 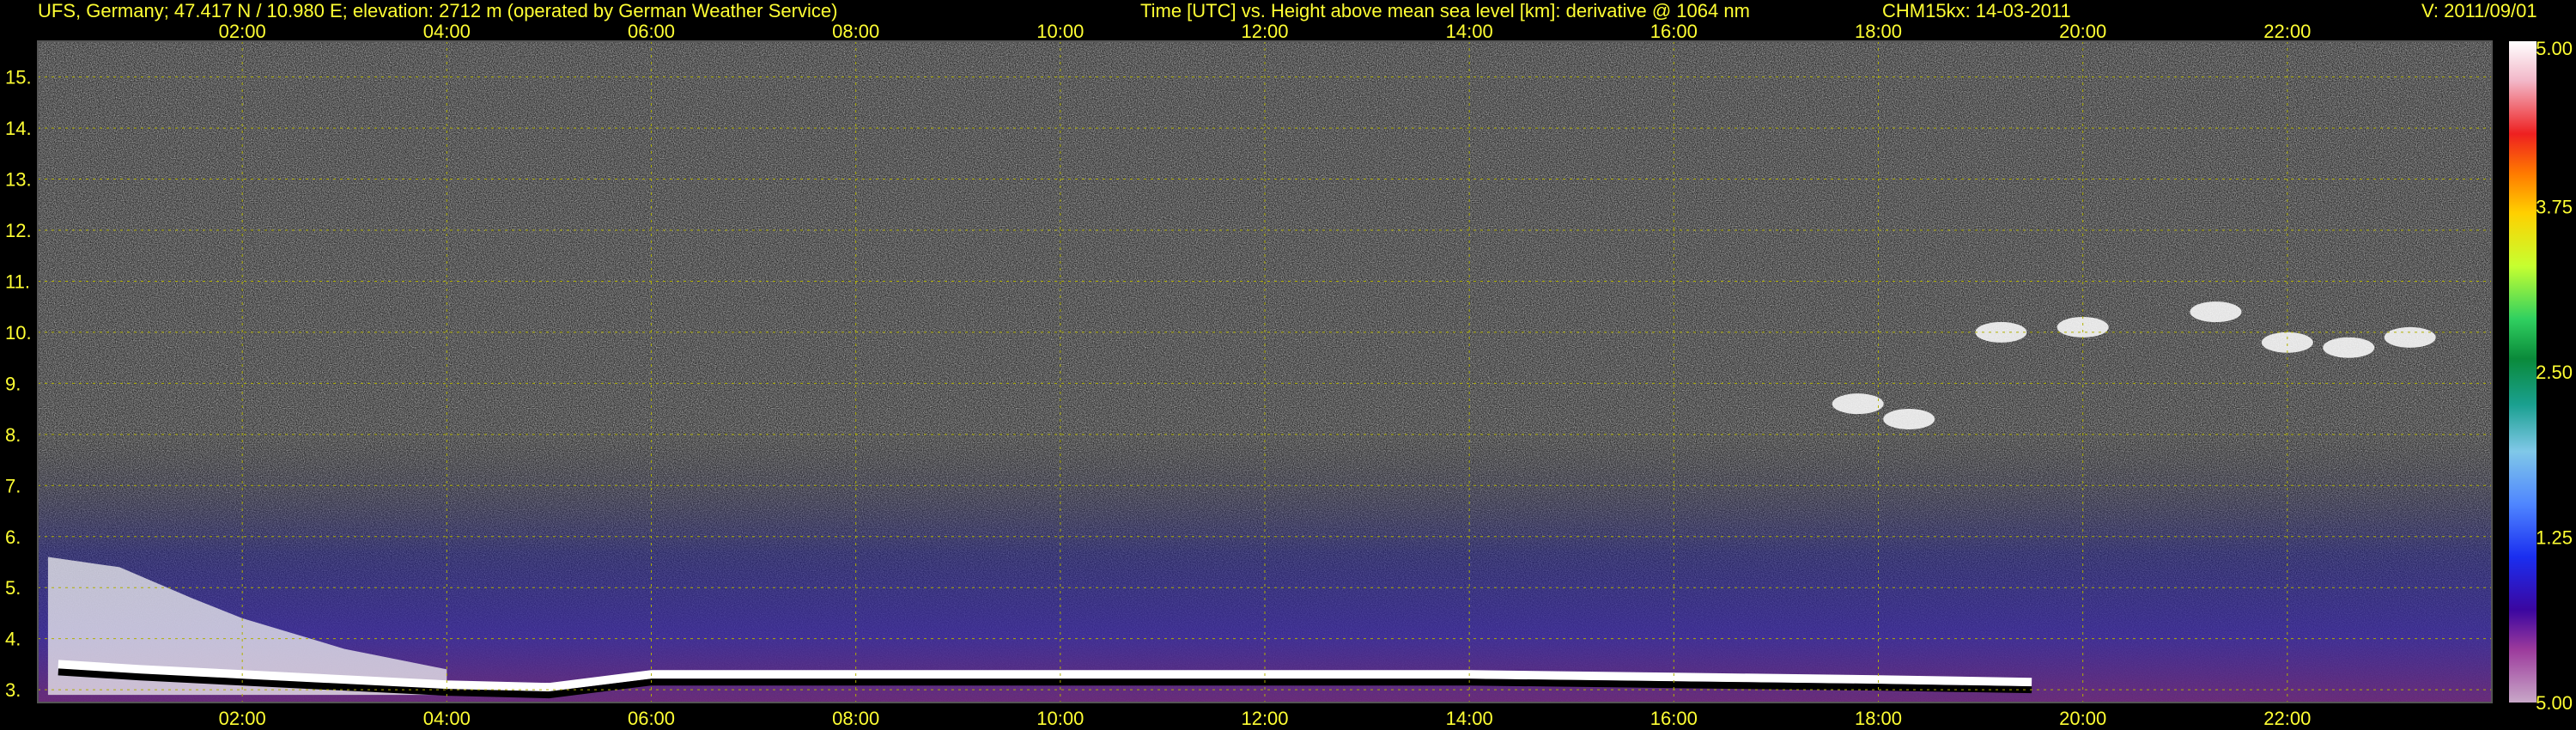 What do you see at coordinates (1879, 31) in the screenshot?
I see `x-tick-label-top: 18:00` at bounding box center [1879, 31].